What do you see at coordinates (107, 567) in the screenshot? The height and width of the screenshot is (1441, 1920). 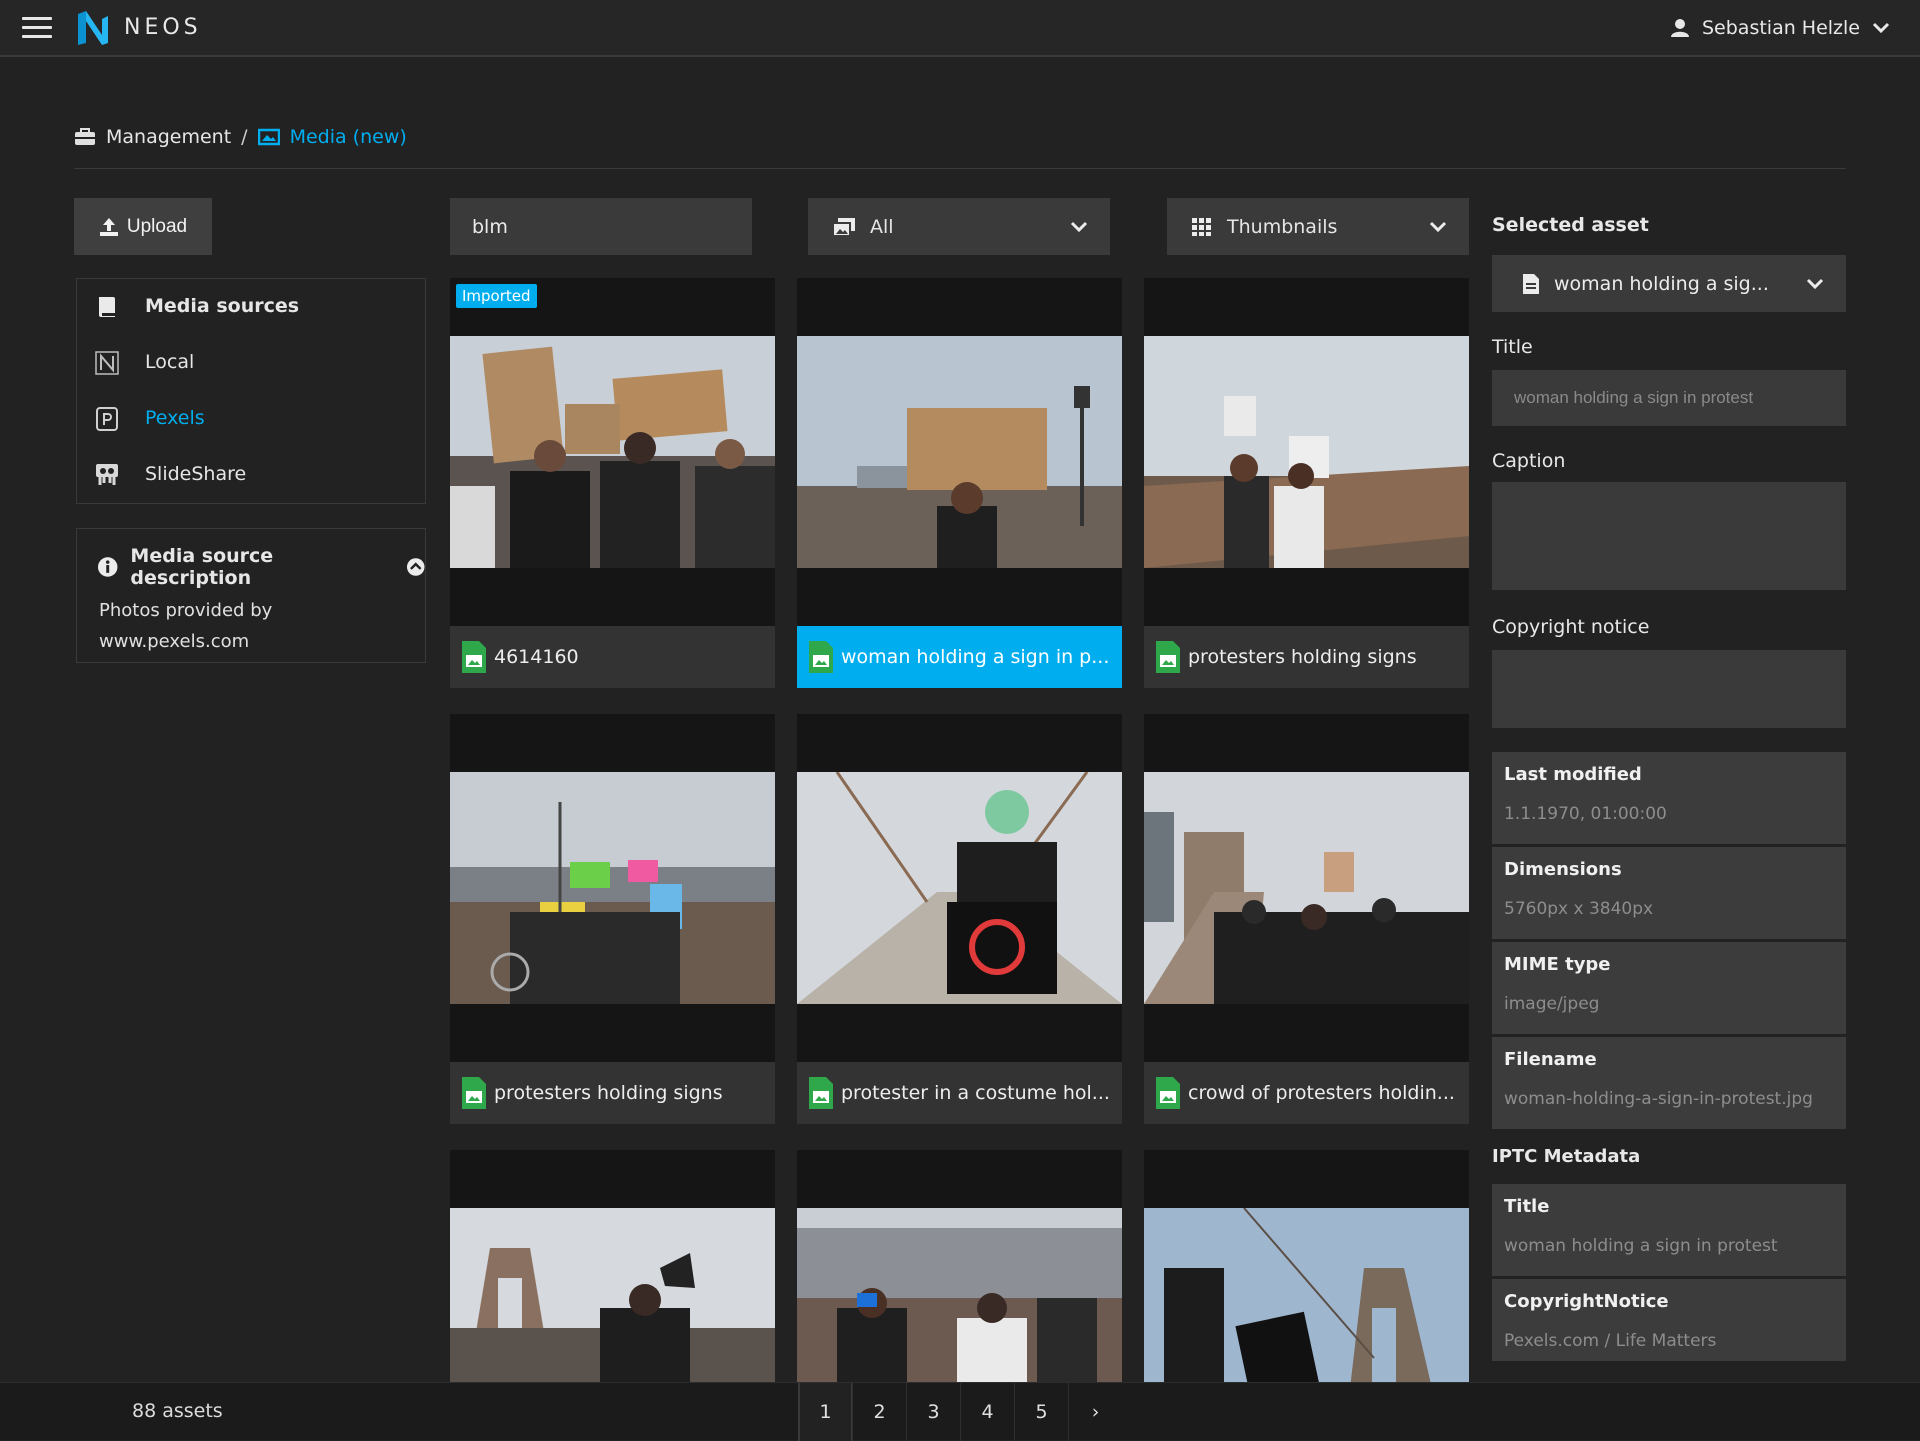 I see `info-icon` at bounding box center [107, 567].